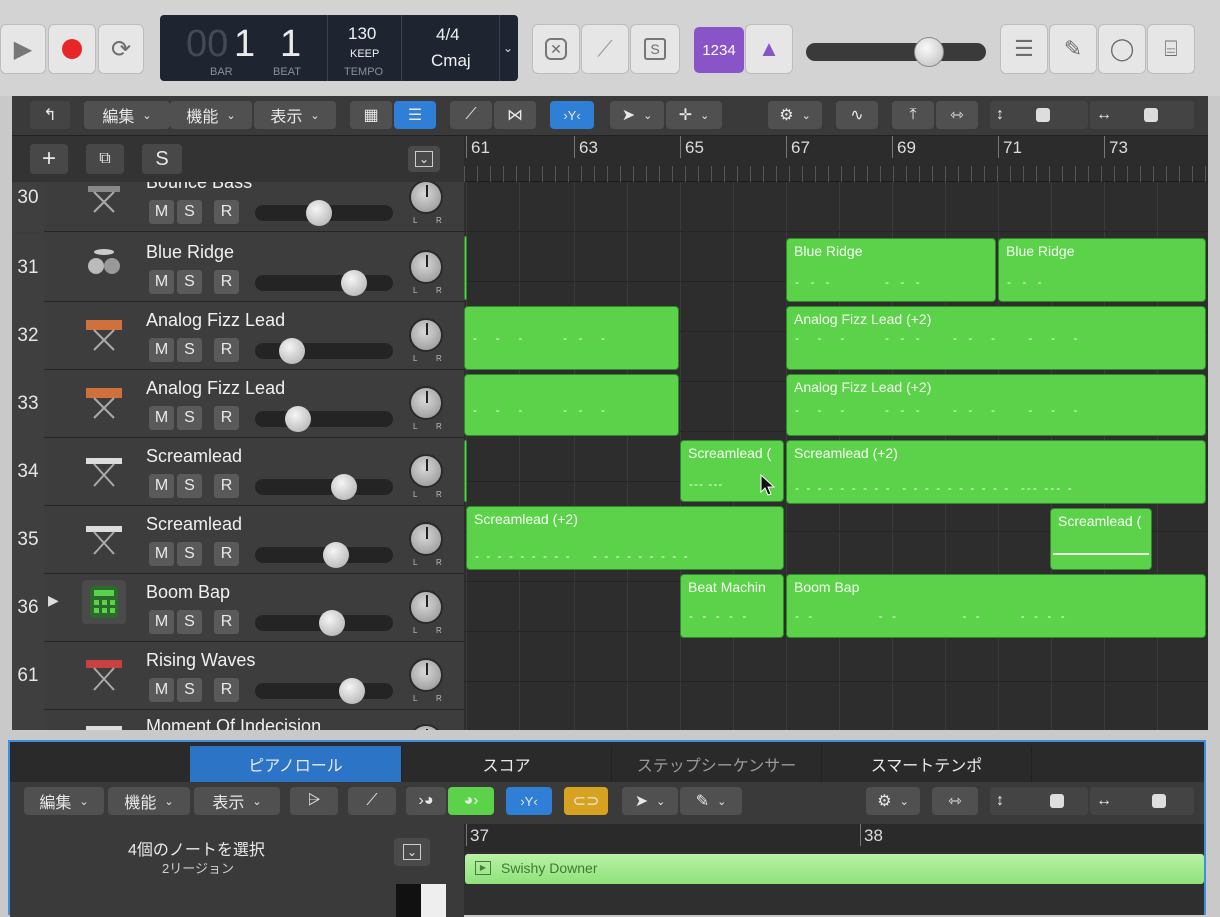 The width and height of the screenshot is (1220, 917). Describe the element at coordinates (372, 801) in the screenshot. I see `editor-automation-button: ⟋` at that location.